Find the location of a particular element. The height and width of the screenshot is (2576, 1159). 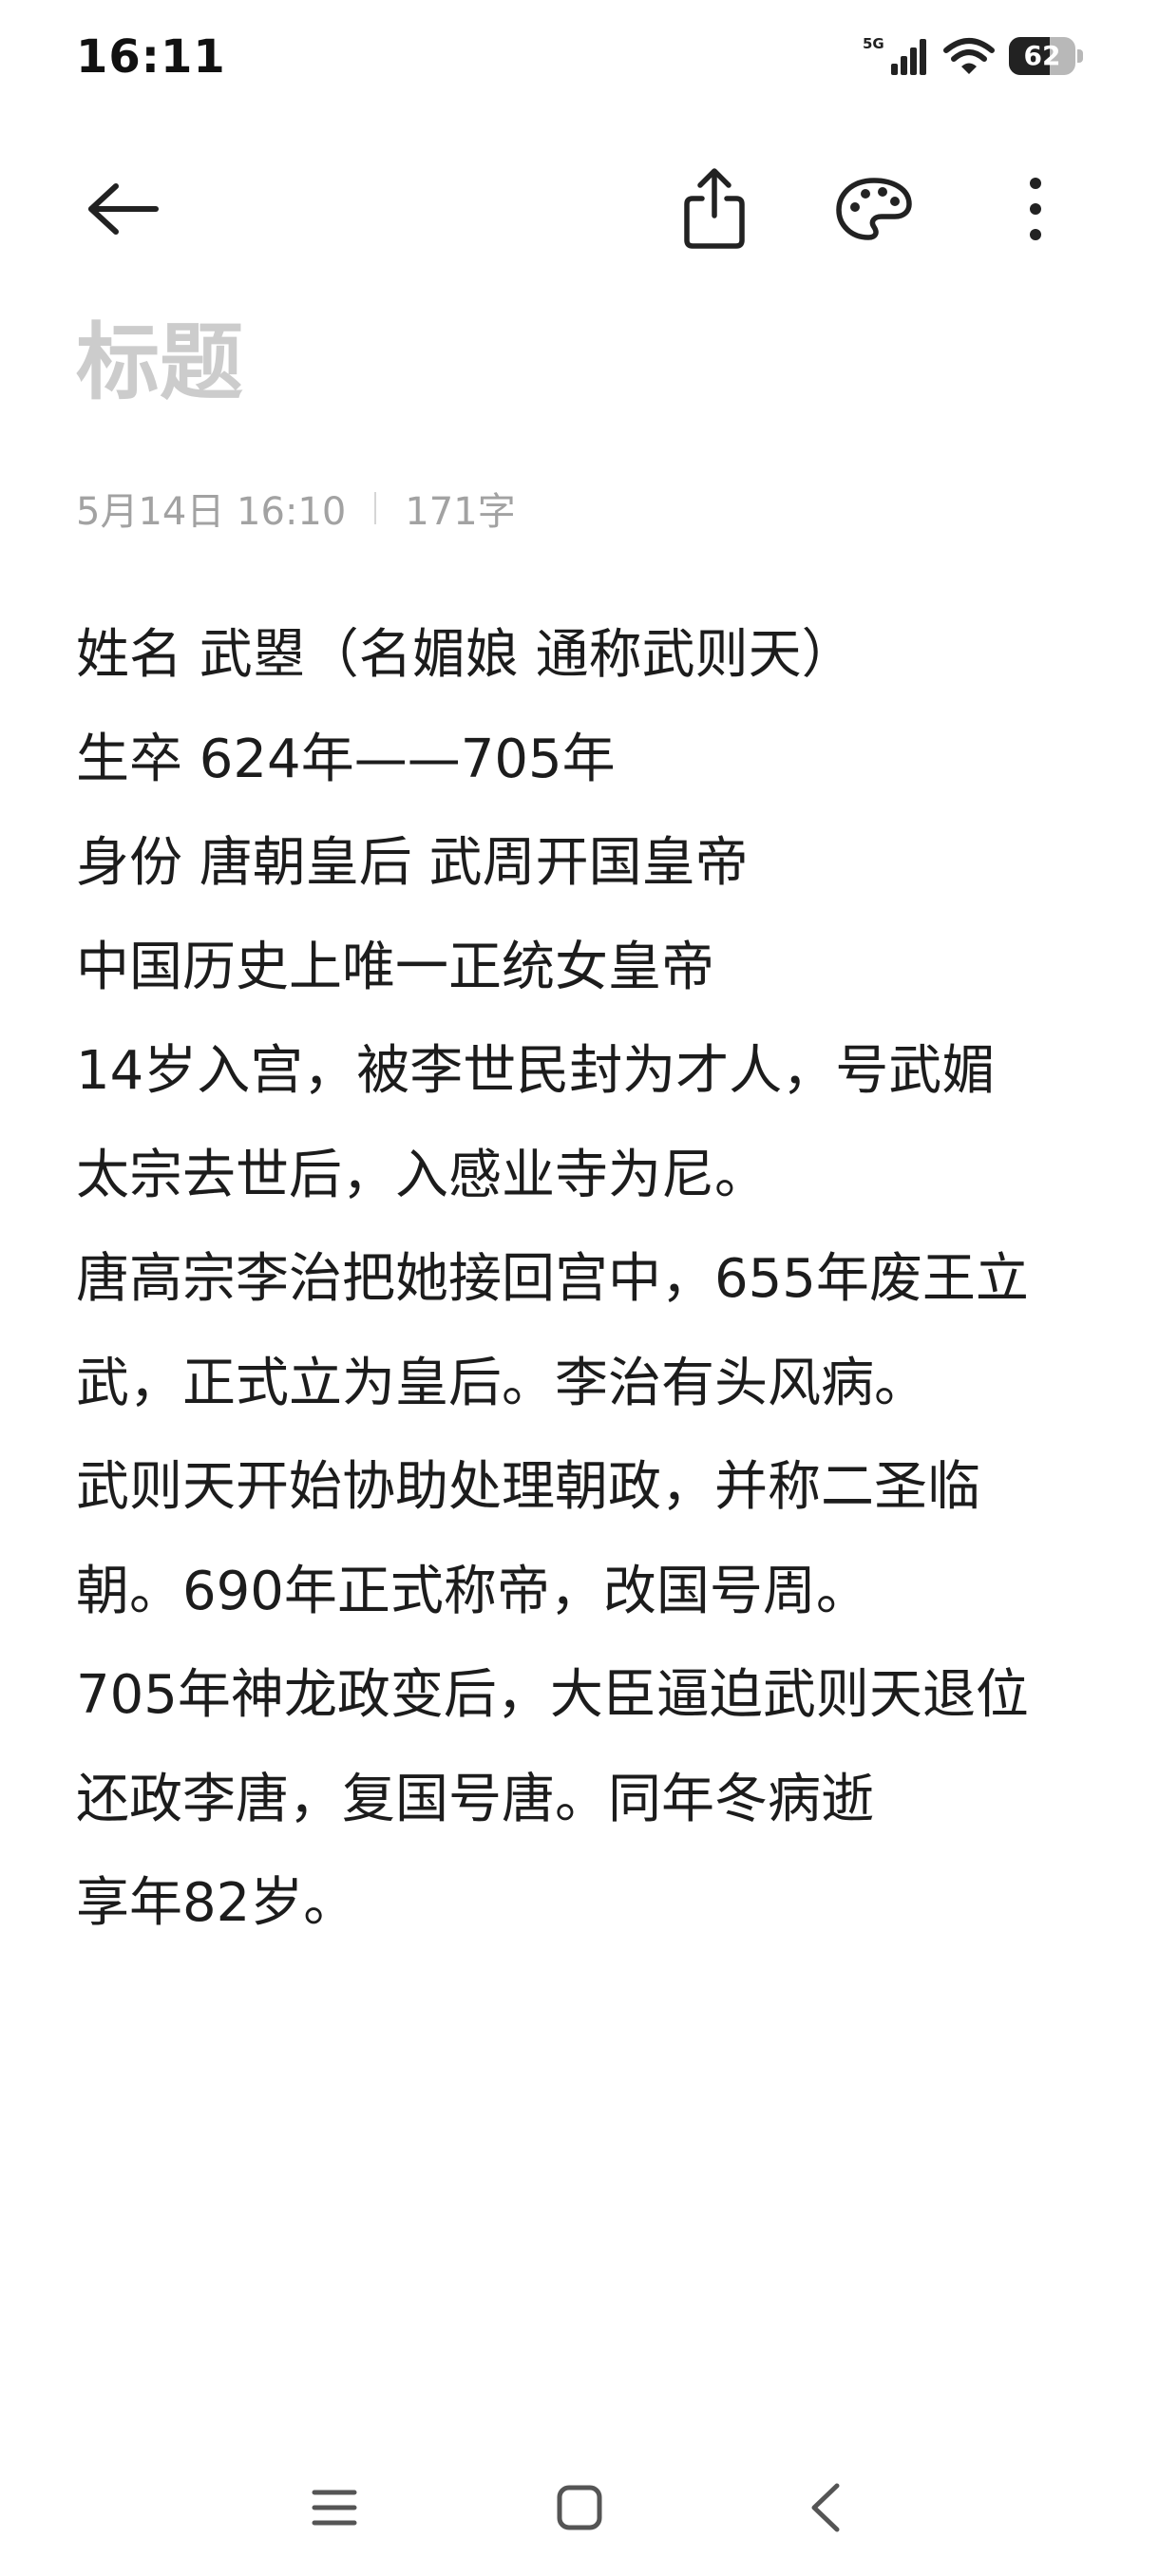

more-options-button is located at coordinates (1035, 208).